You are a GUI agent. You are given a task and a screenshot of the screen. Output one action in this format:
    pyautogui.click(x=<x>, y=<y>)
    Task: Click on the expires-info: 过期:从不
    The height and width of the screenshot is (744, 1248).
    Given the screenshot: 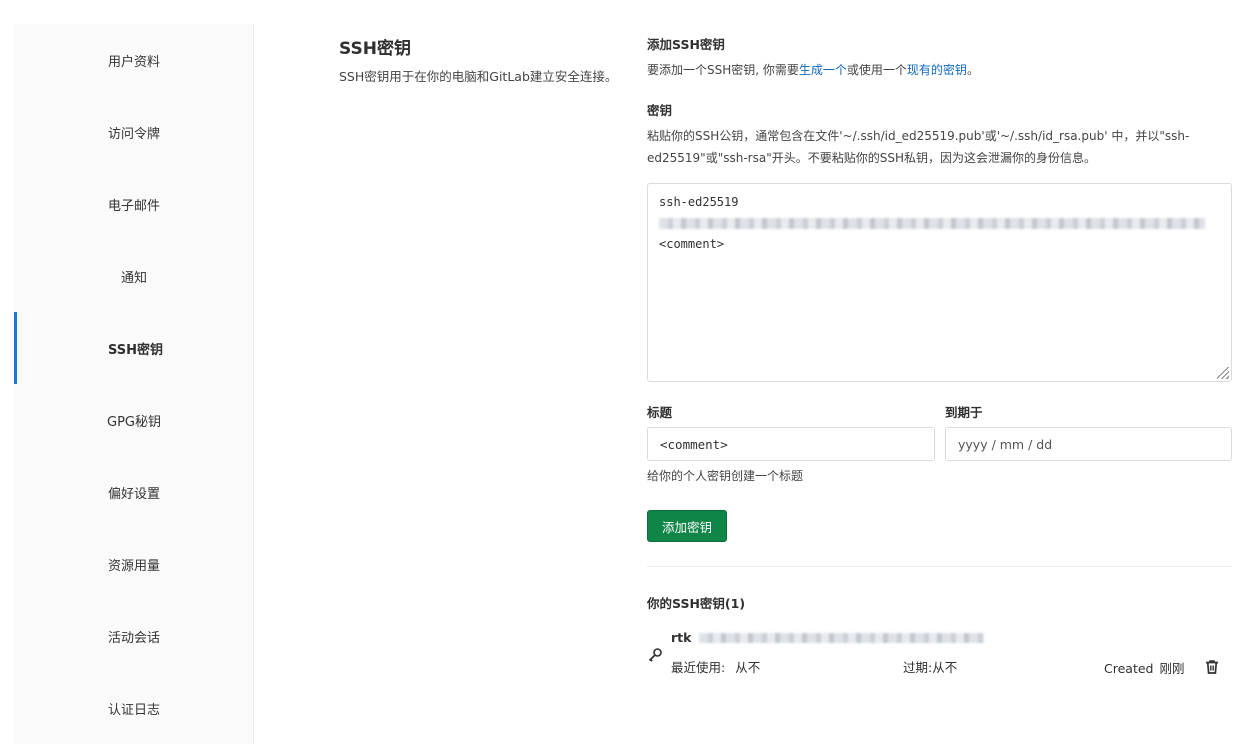 What is the action you would take?
    pyautogui.click(x=930, y=666)
    